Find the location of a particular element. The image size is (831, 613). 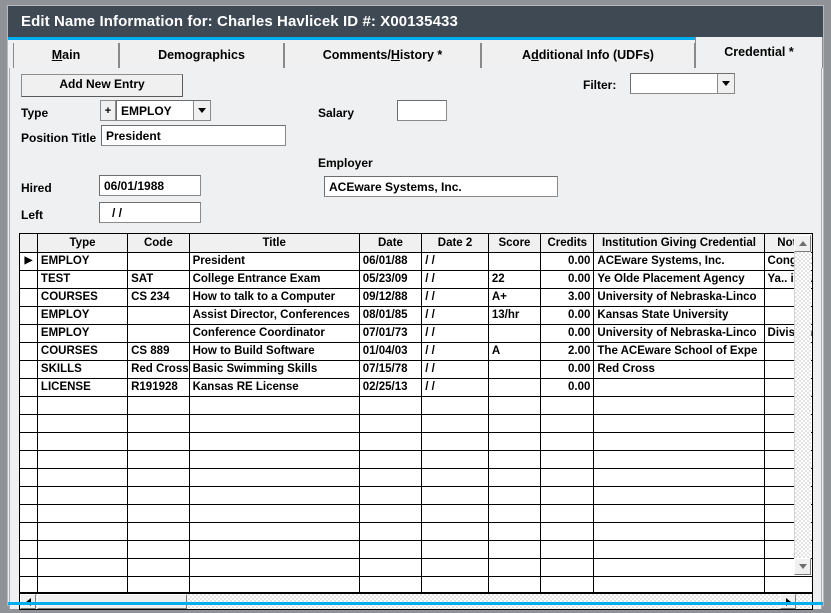

scroll-down-button is located at coordinates (802, 566).